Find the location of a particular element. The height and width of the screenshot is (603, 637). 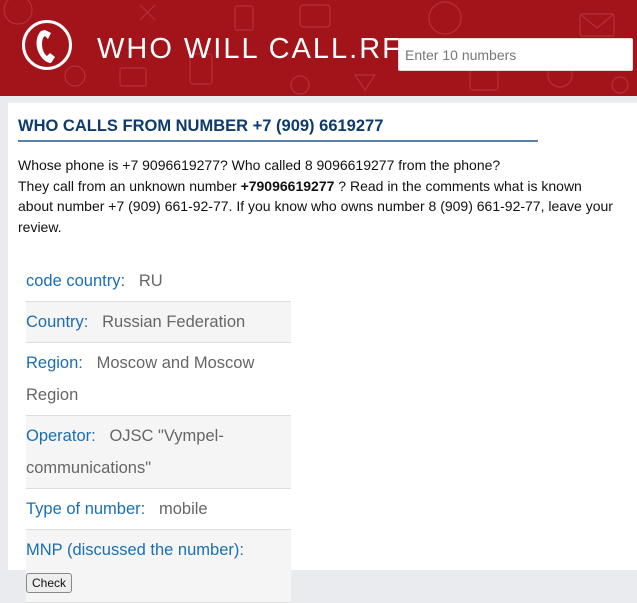

info-row-country: Country: Russian Federation is located at coordinates (158, 322).